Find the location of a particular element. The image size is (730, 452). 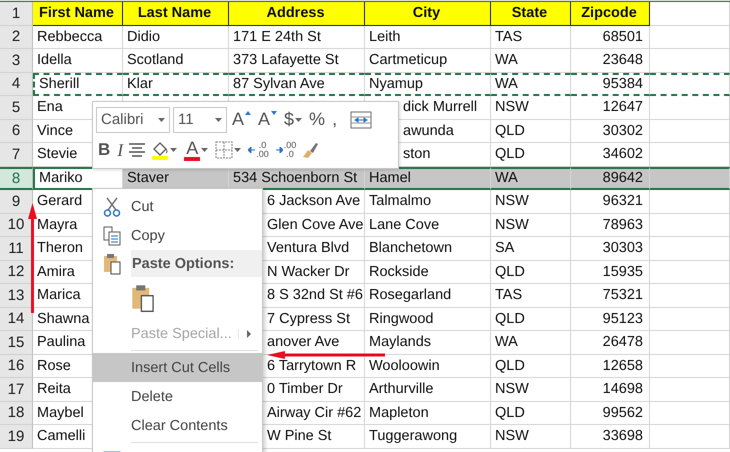

table-cell: 75321 is located at coordinates (610, 296).